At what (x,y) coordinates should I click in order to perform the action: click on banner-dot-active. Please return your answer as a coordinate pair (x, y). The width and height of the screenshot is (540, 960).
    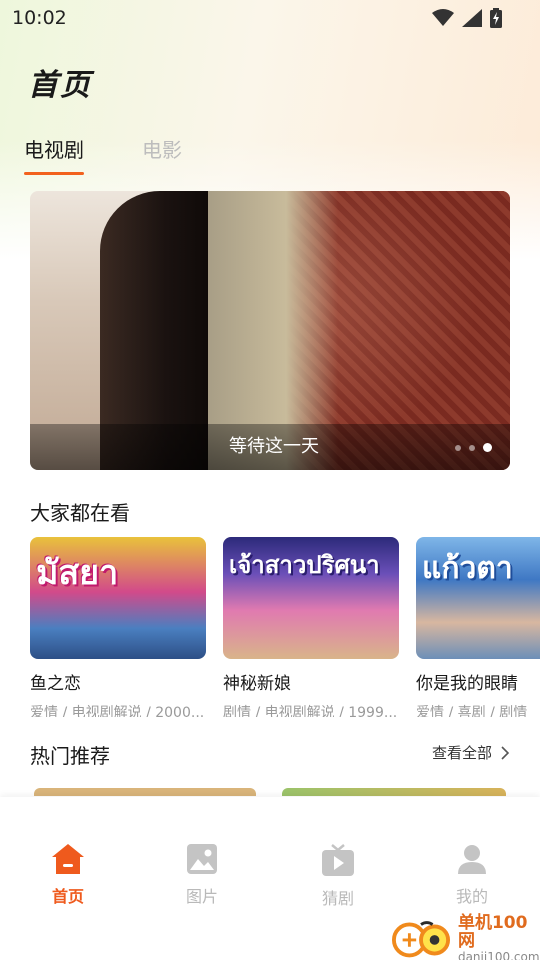
    Looking at the image, I should click on (487, 447).